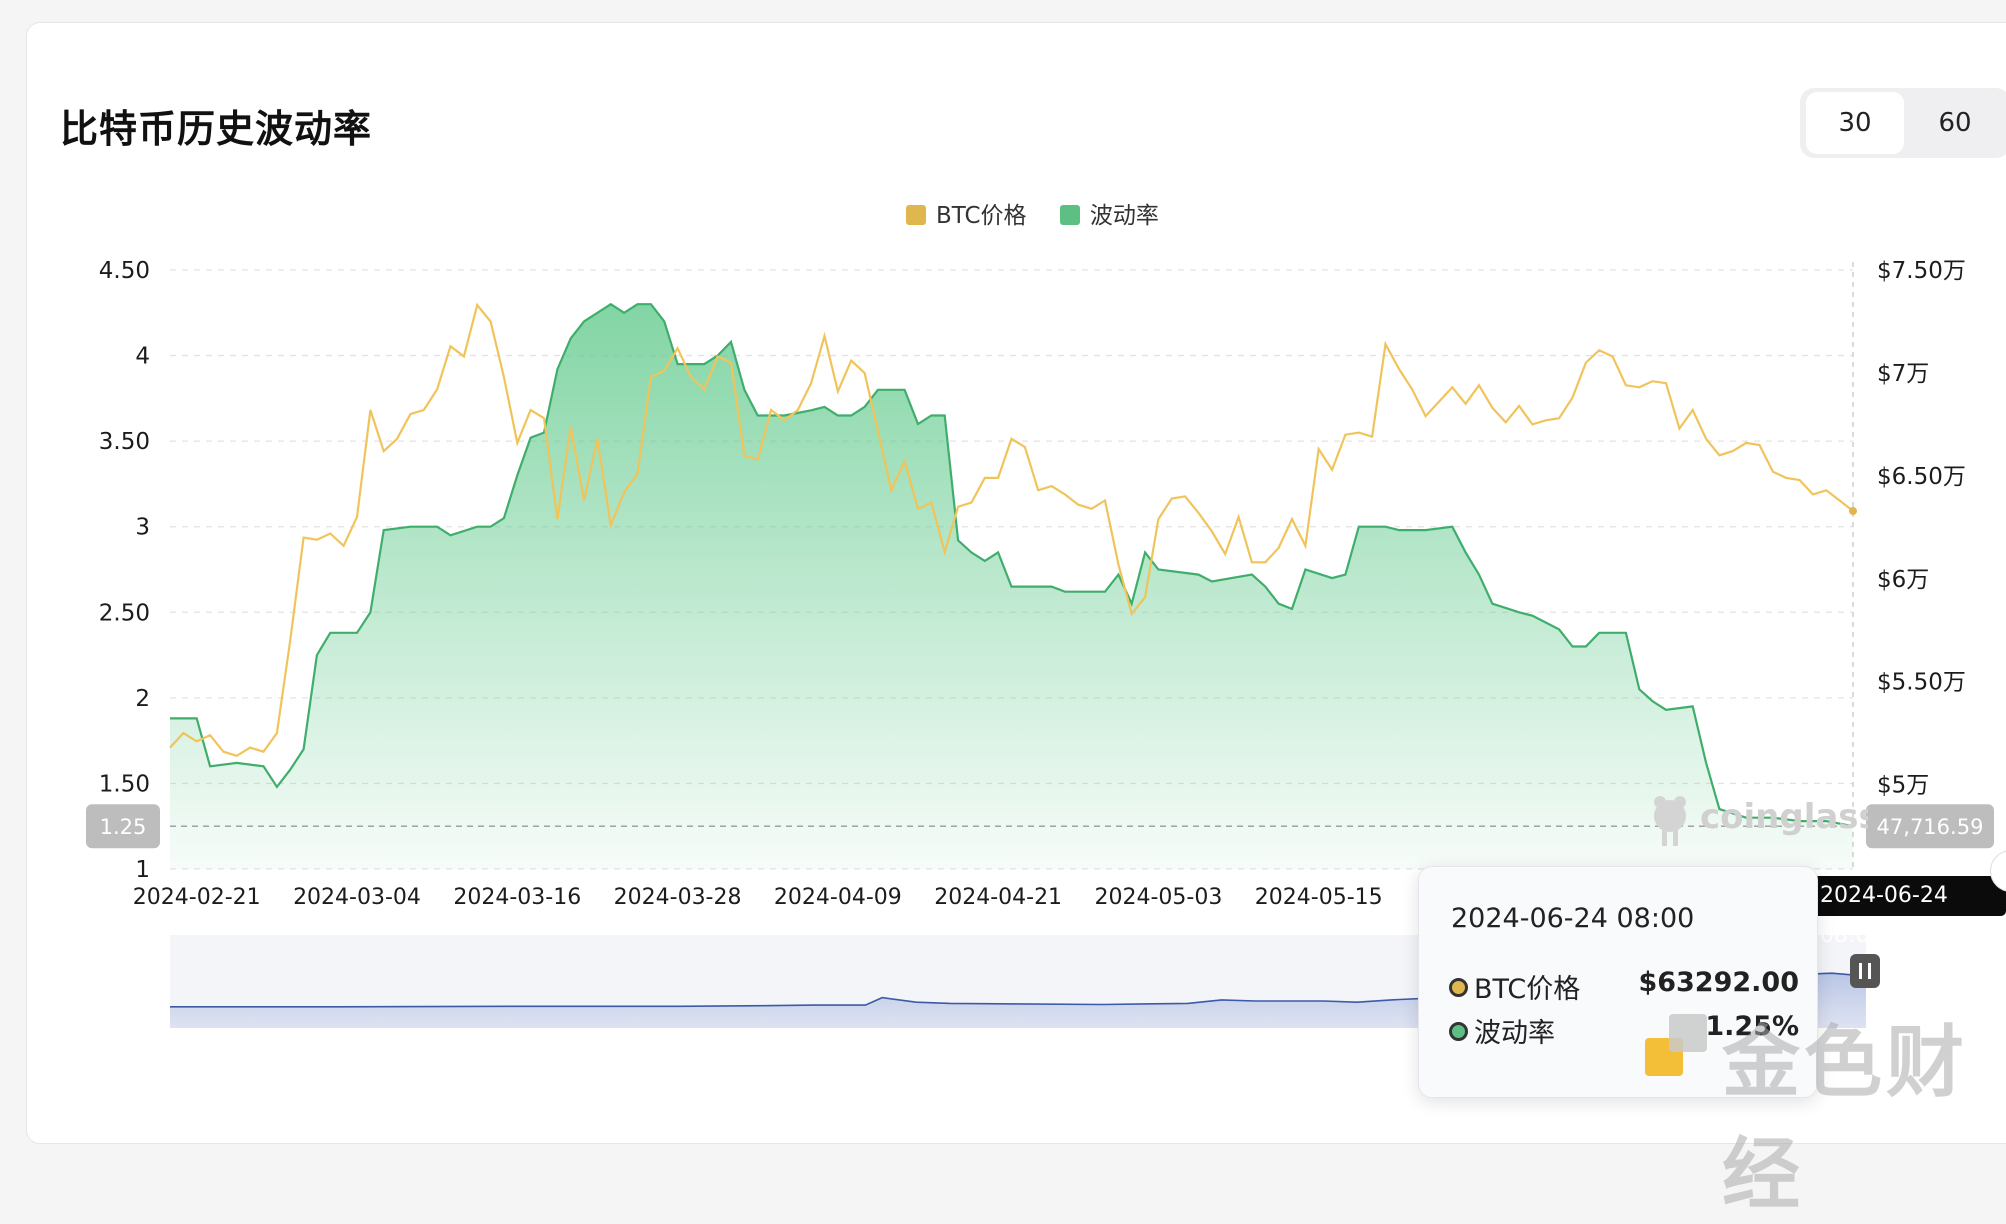  I want to click on x-tick-label: 2024-05-15, so click(1319, 897).